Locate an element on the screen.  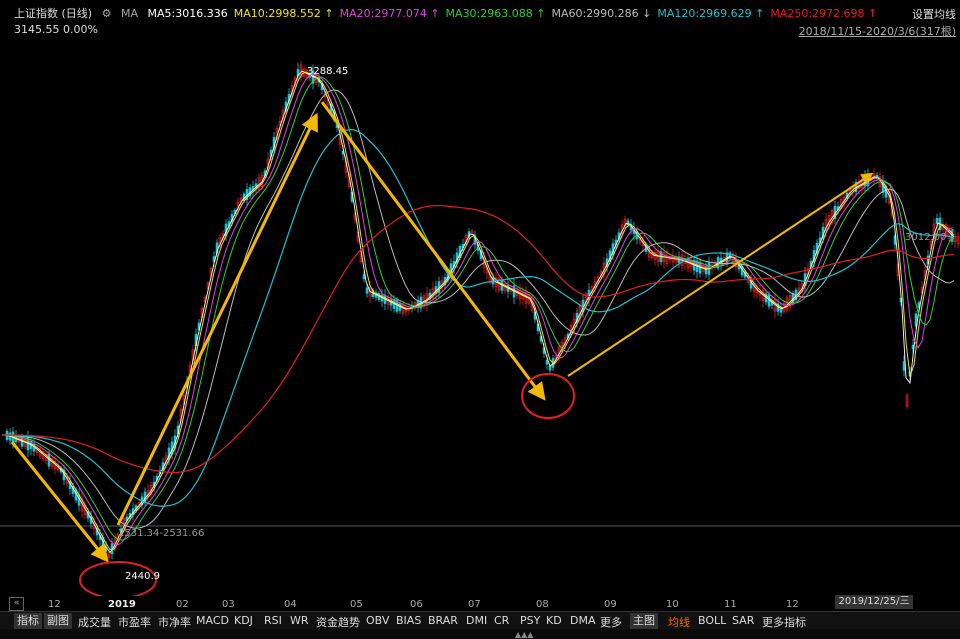
x-tick: 05 is located at coordinates (356, 604).